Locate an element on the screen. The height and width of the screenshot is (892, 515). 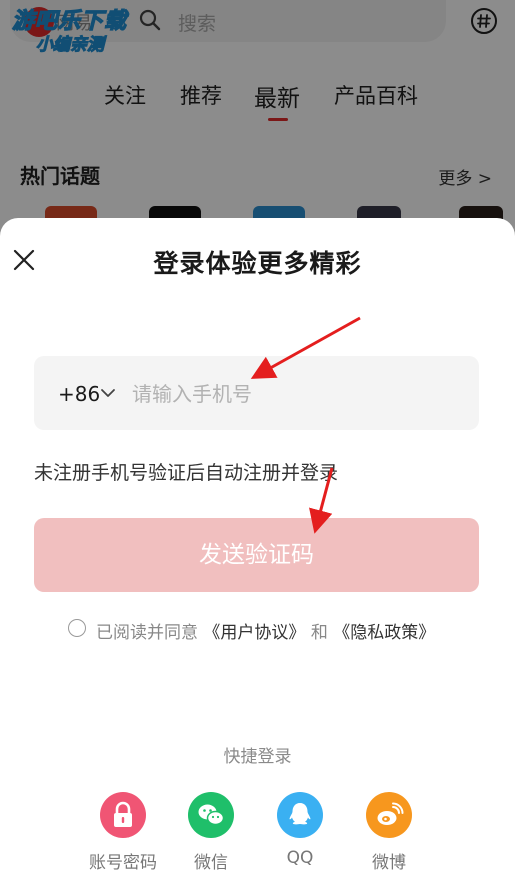
login-option-weibo: 微博 is located at coordinates (389, 832).